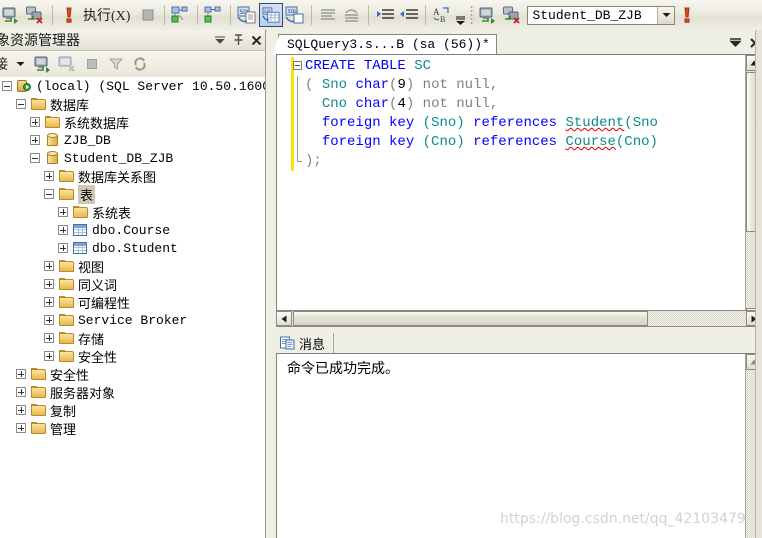 The height and width of the screenshot is (538, 762). Describe the element at coordinates (460, 15) in the screenshot. I see `toolbar-overflow-button` at that location.